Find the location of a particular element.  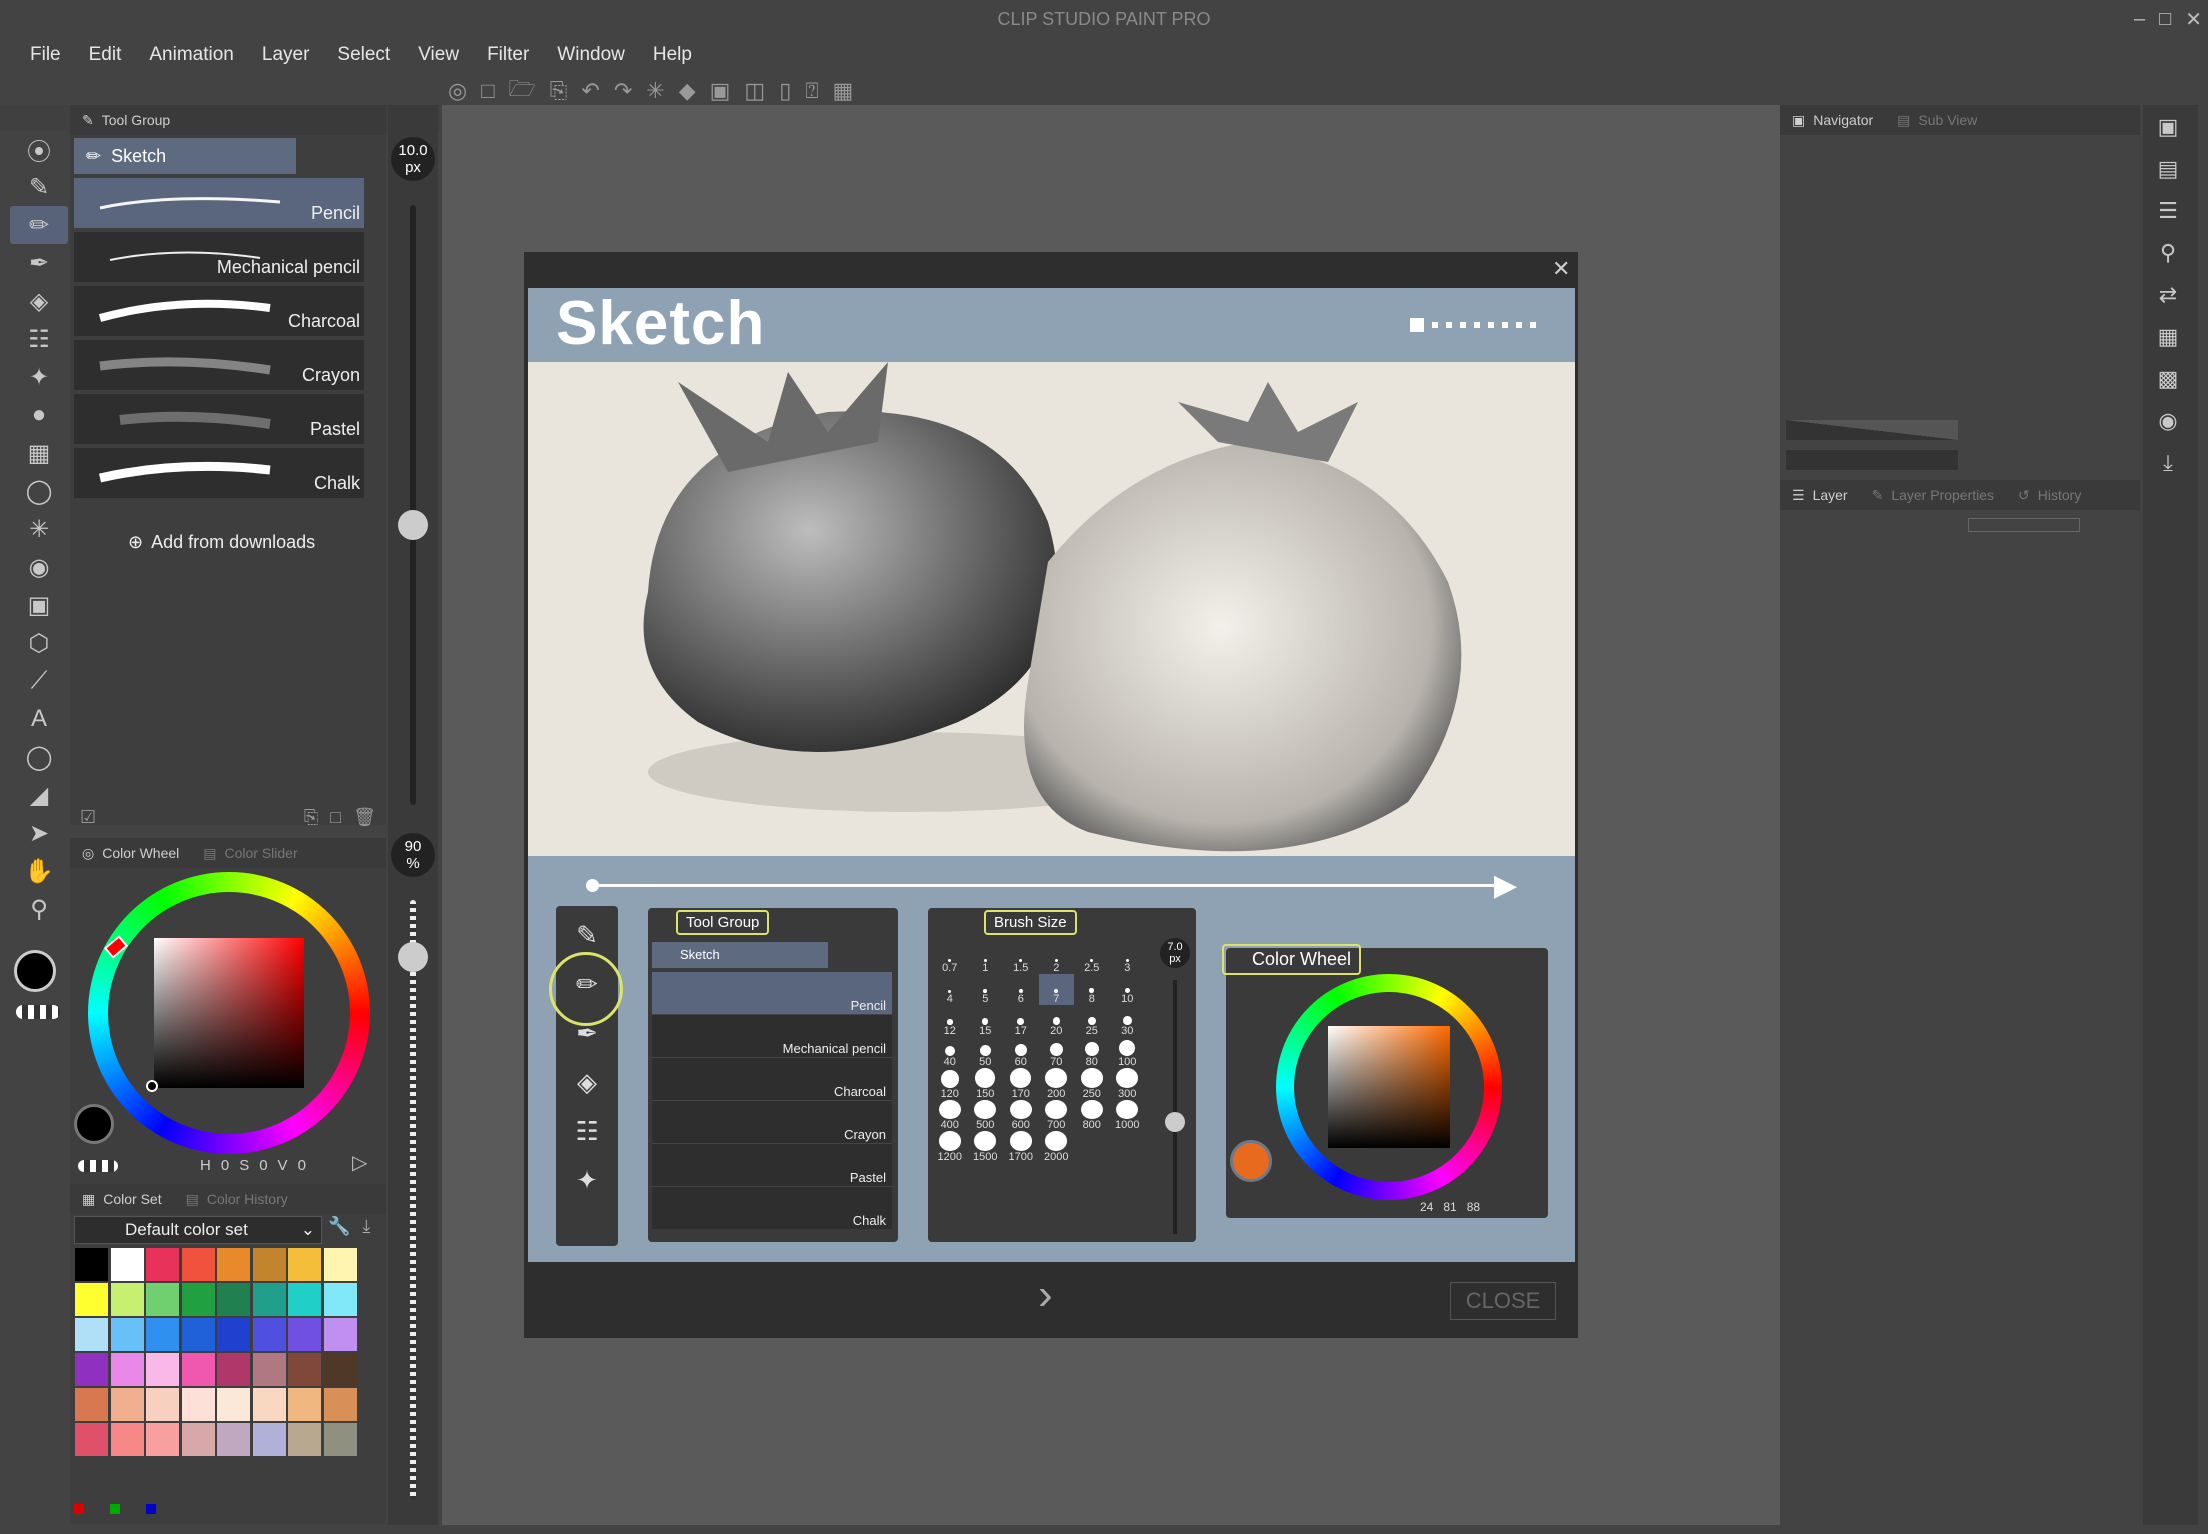

copy-icon: ⎘ is located at coordinates (311, 817).